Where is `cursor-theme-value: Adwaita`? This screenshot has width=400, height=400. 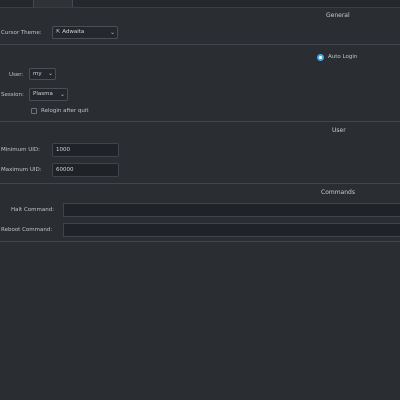 cursor-theme-value: Adwaita is located at coordinates (73, 32).